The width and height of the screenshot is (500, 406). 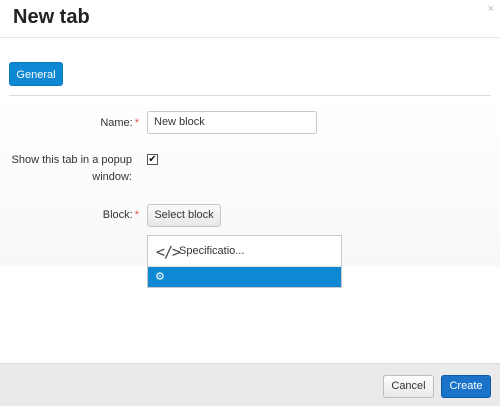 I want to click on block-label-text: Block:, so click(x=117, y=215).